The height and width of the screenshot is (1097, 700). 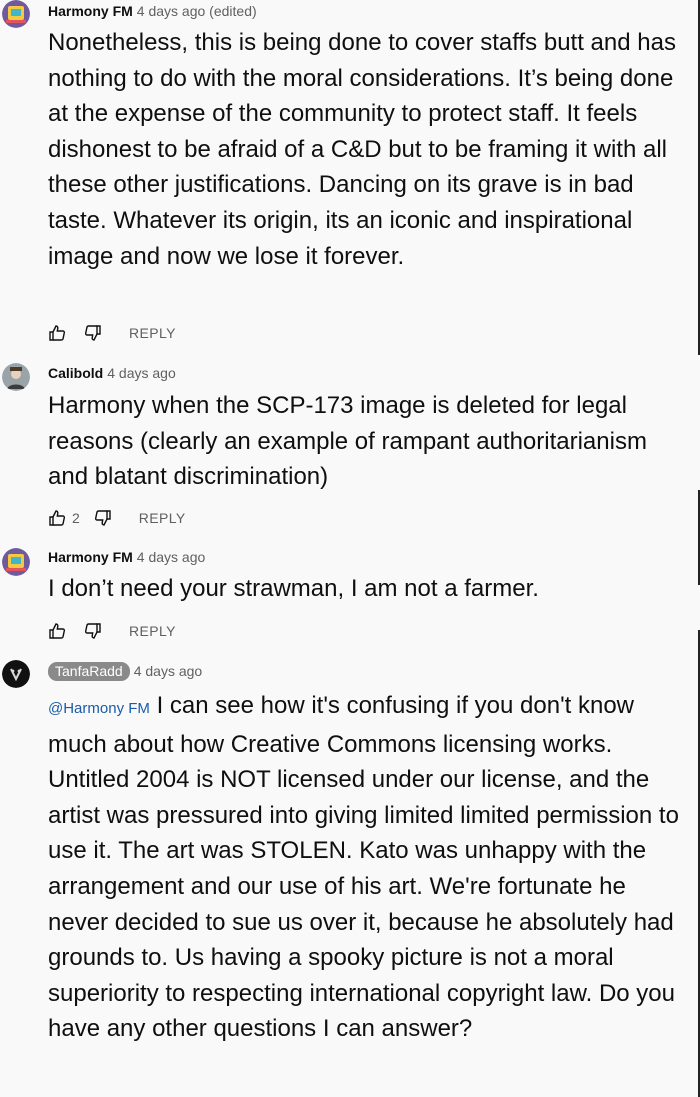 I want to click on comment-meta: TanfaRadd 4 days ago, so click(x=125, y=671).